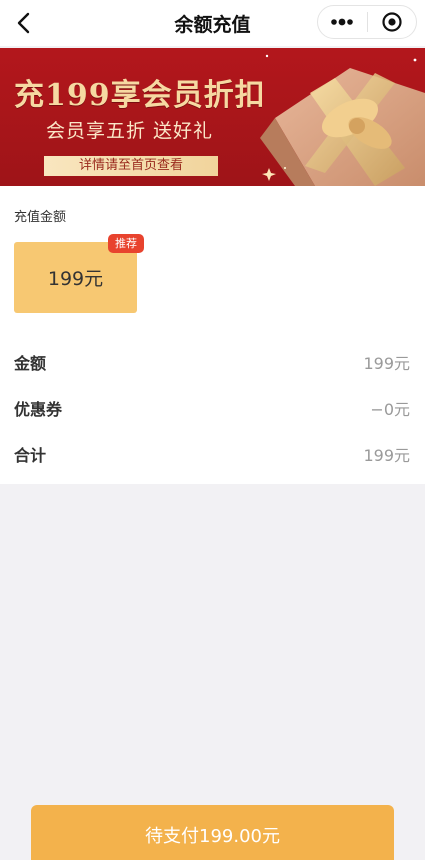 This screenshot has width=425, height=860. What do you see at coordinates (126, 243) in the screenshot?
I see `recommend-badge: 推荐` at bounding box center [126, 243].